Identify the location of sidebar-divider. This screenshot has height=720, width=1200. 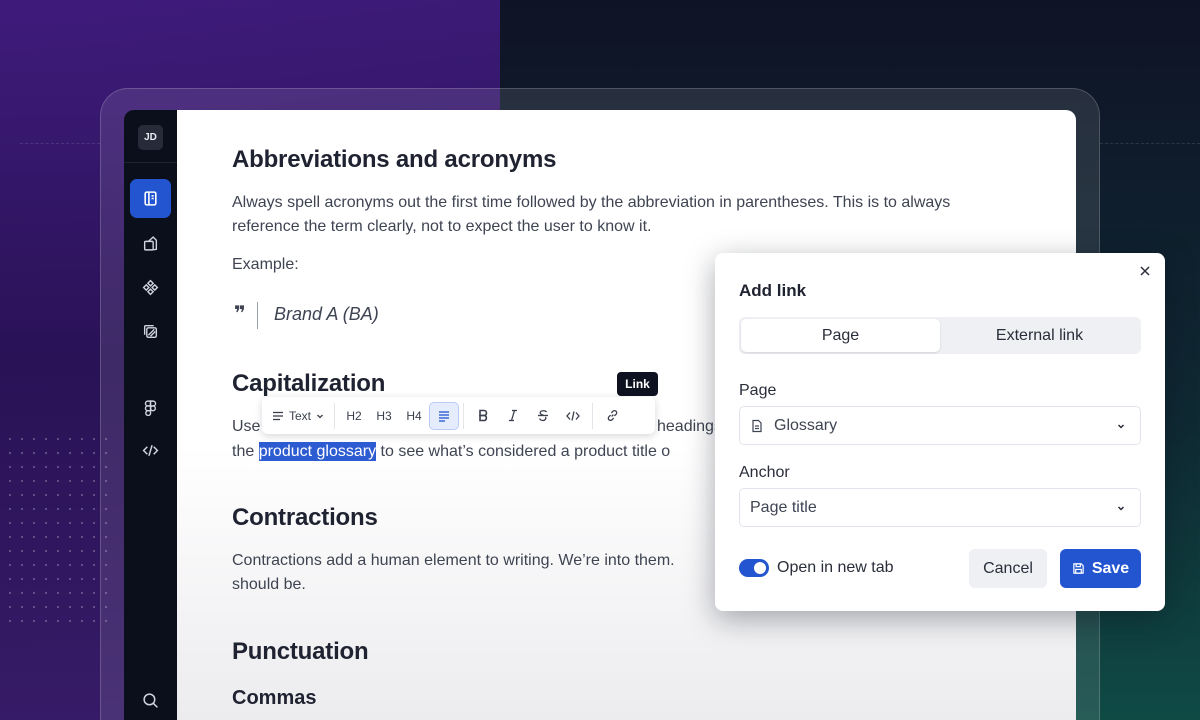
(150, 162).